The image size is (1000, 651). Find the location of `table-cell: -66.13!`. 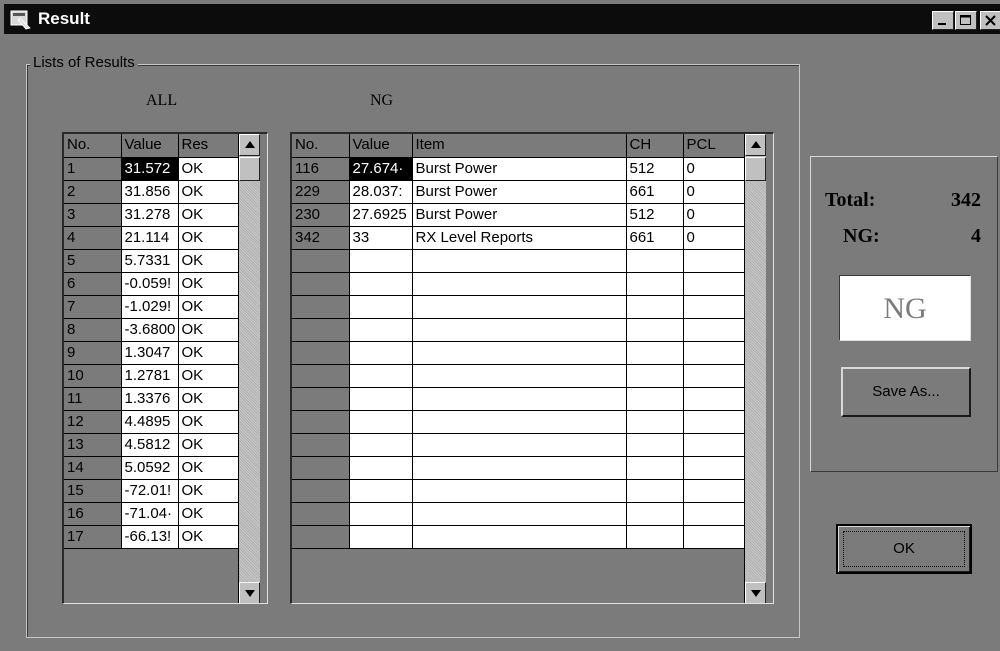

table-cell: -66.13! is located at coordinates (150, 537).